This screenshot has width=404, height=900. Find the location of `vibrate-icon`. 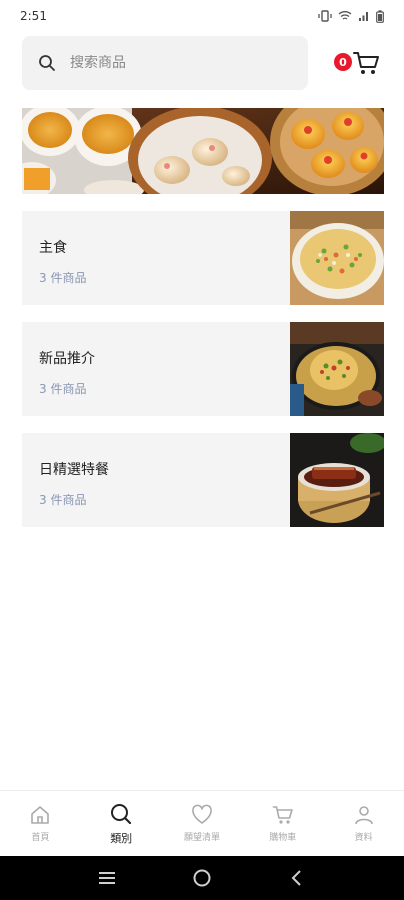

vibrate-icon is located at coordinates (325, 16).